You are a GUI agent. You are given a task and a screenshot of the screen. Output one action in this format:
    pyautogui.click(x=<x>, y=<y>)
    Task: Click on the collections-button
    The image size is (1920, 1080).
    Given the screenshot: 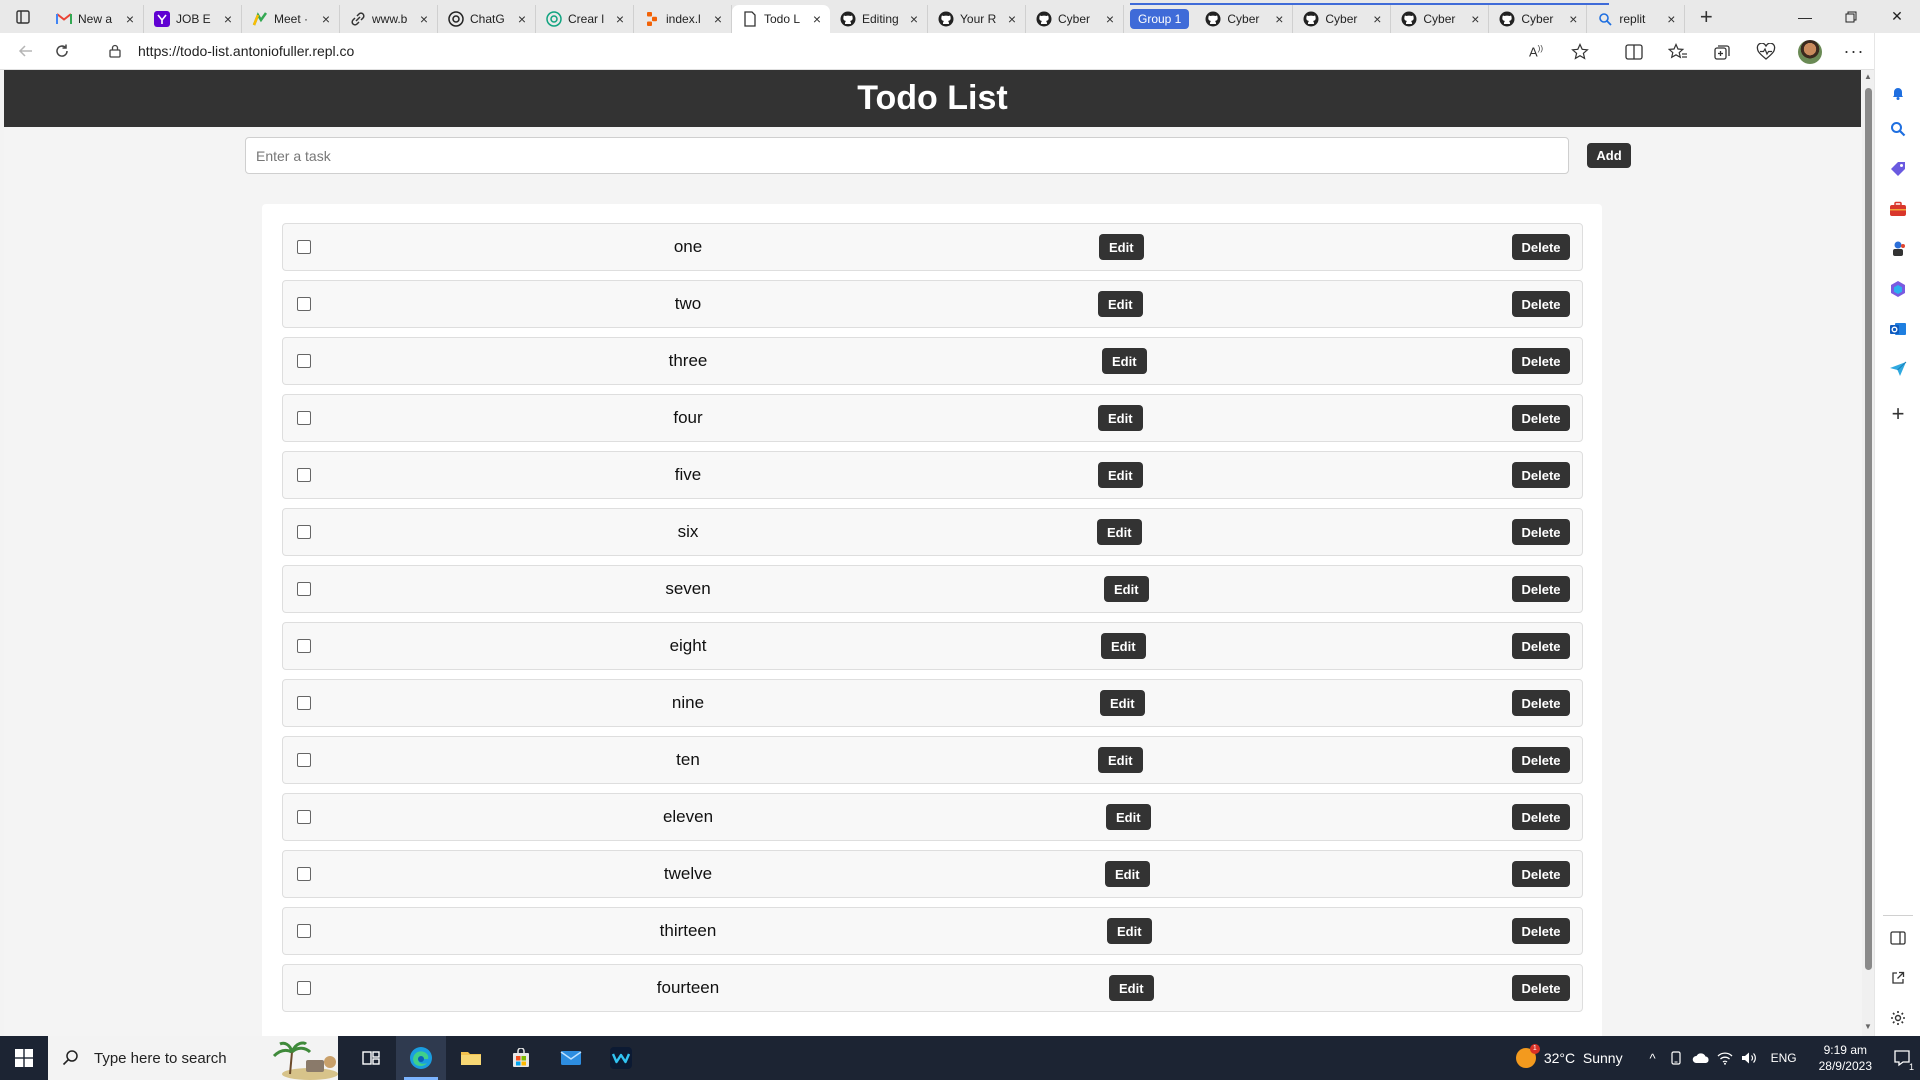 What is the action you would take?
    pyautogui.click(x=1722, y=51)
    